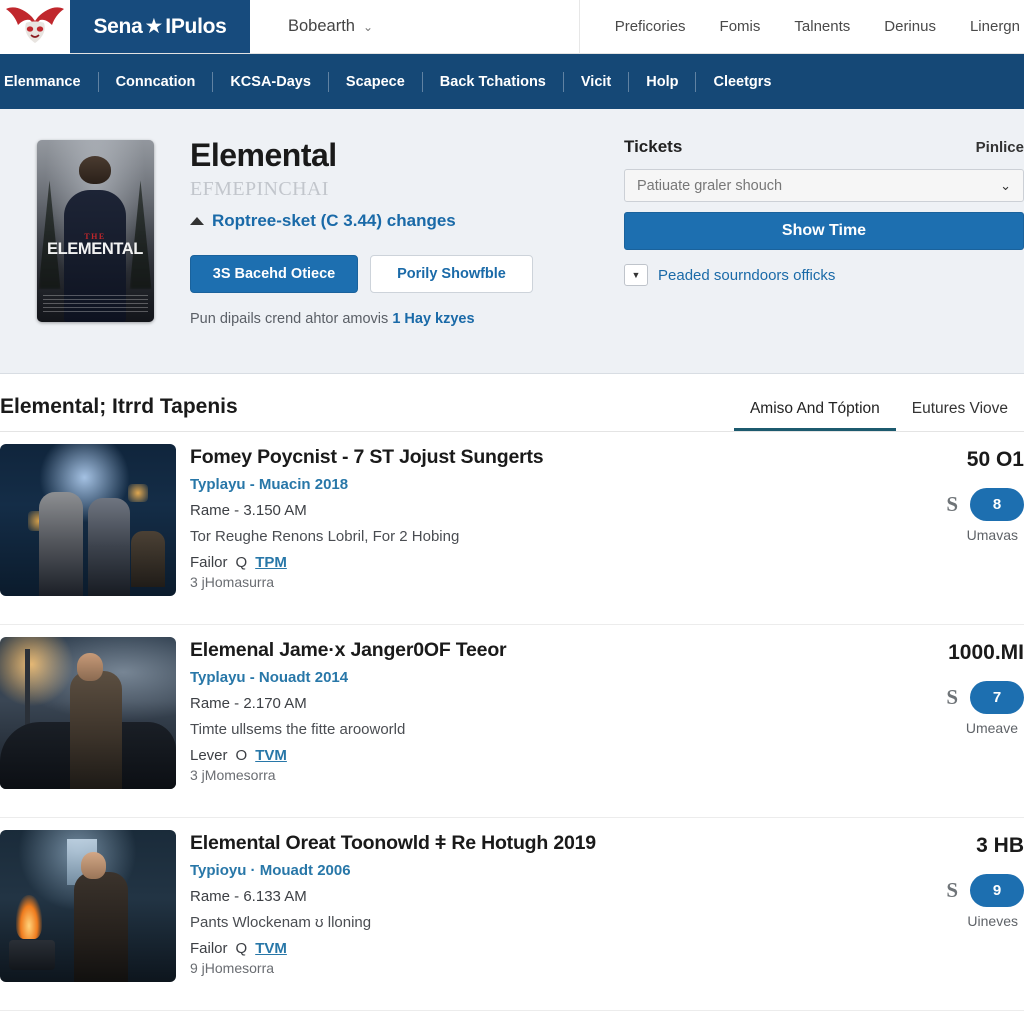 Image resolution: width=1024 pixels, height=1024 pixels. Describe the element at coordinates (209, 755) in the screenshot. I see `list-item-tail-label: Lever` at that location.